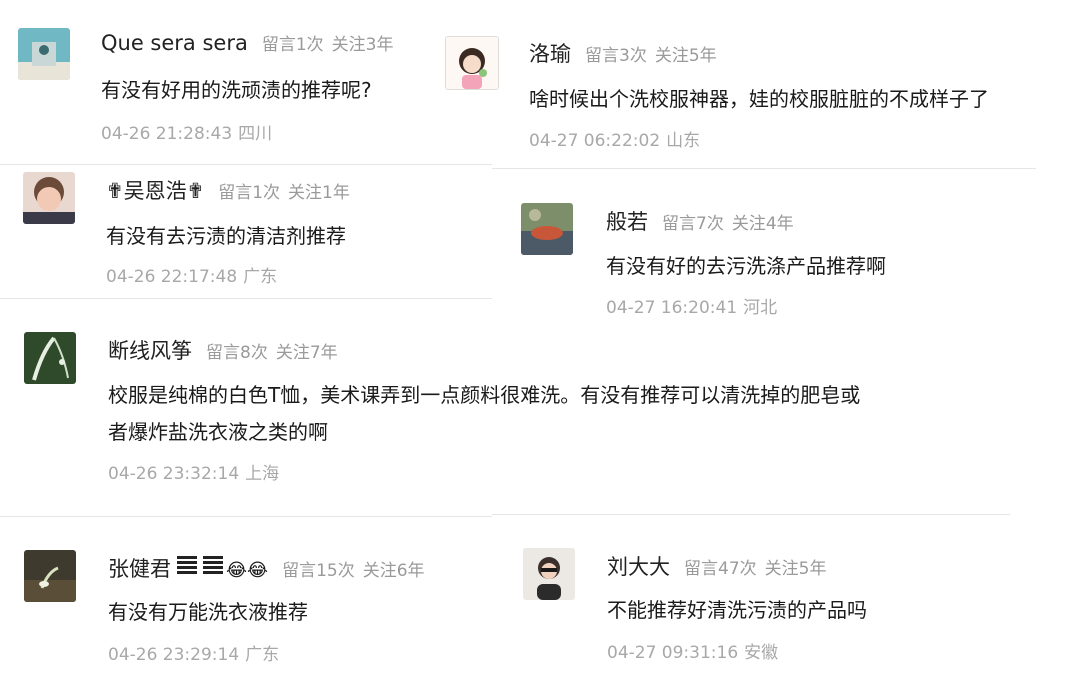 This screenshot has width=1080, height=695. I want to click on username: ✟吴恩浩✟, so click(155, 190).